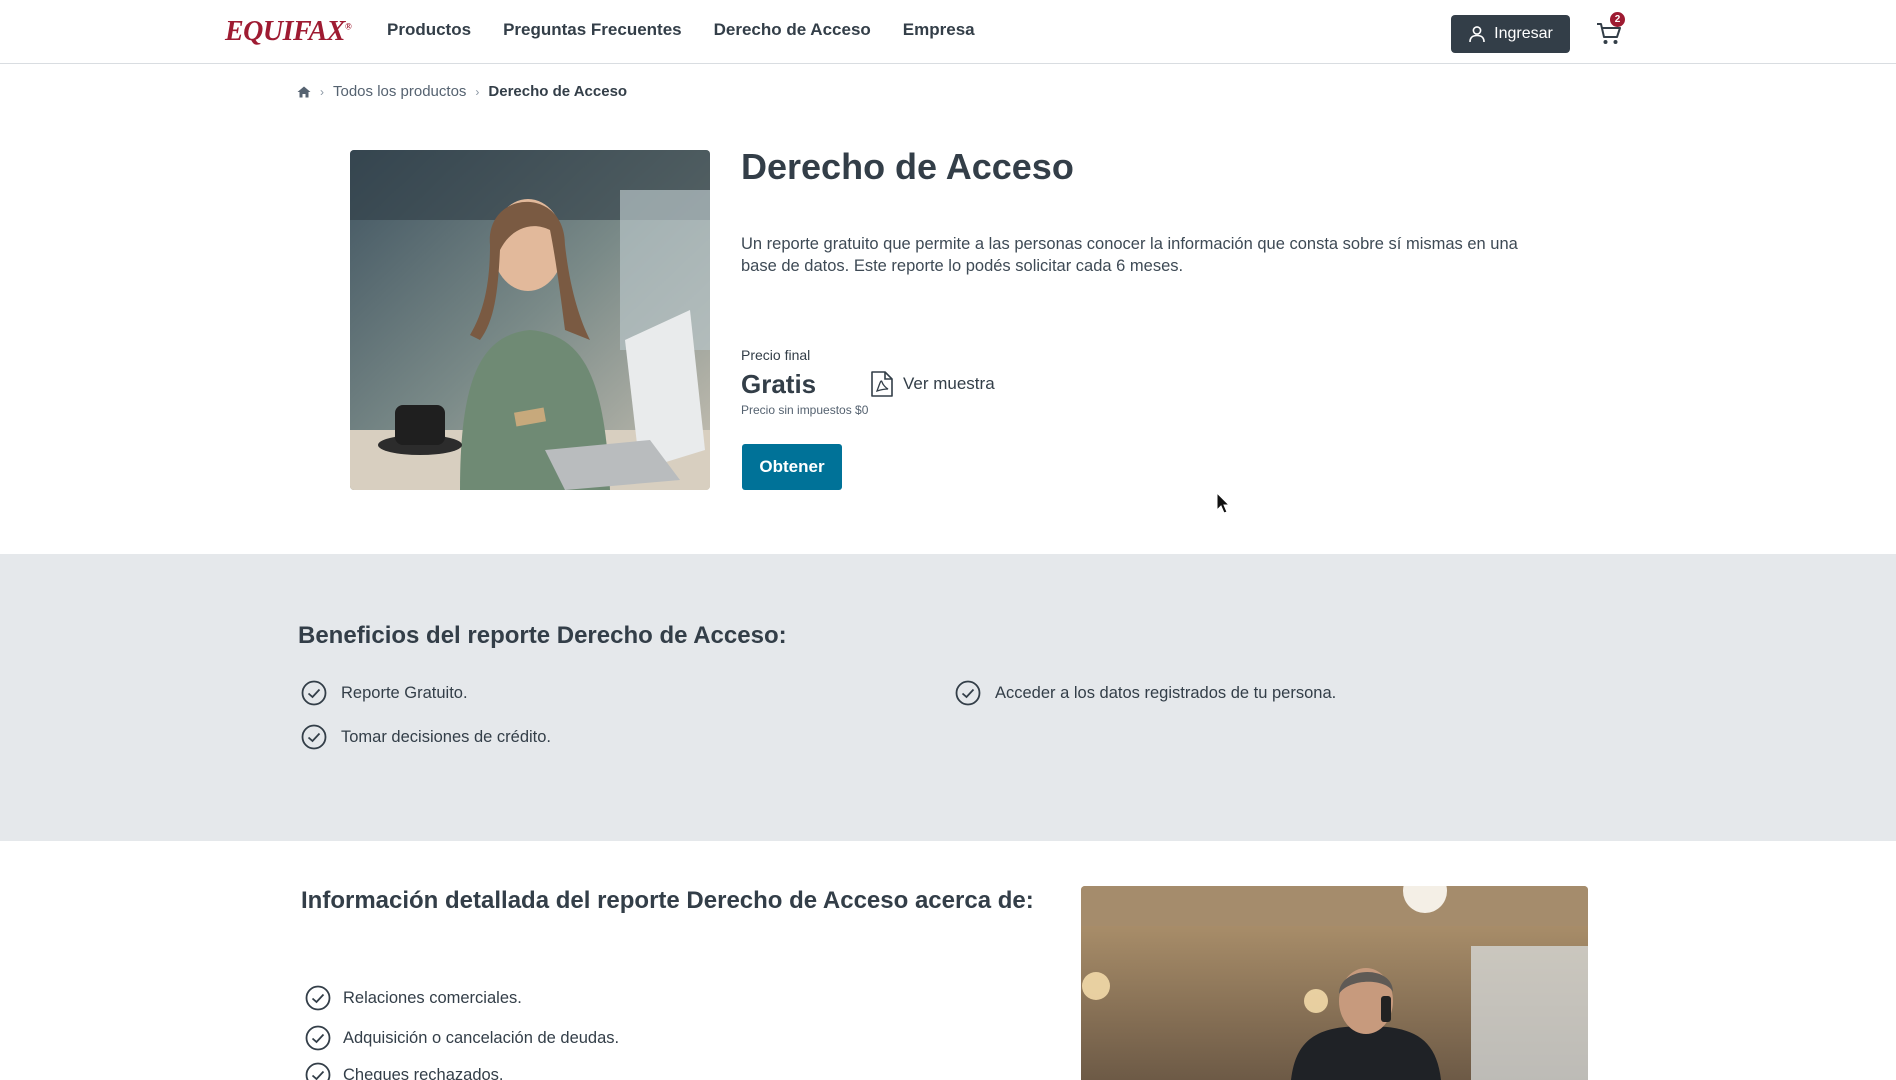 Image resolution: width=1896 pixels, height=1080 pixels. What do you see at coordinates (949, 383) in the screenshot?
I see `view-sample-label: Ver muestra` at bounding box center [949, 383].